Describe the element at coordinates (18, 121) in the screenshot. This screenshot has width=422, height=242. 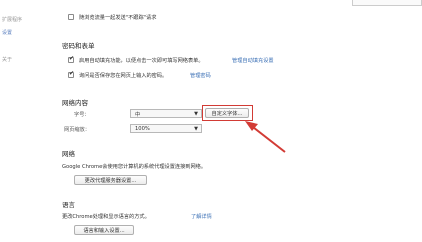
I see `sidebar: 扩展程序 设置 关于` at that location.